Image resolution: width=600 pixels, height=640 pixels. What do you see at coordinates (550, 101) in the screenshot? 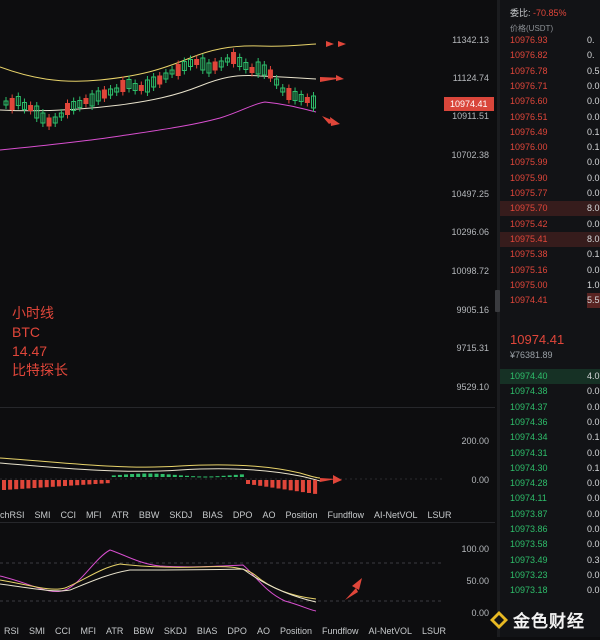
I see `ask-row: 10976.60 0.0` at bounding box center [550, 101].